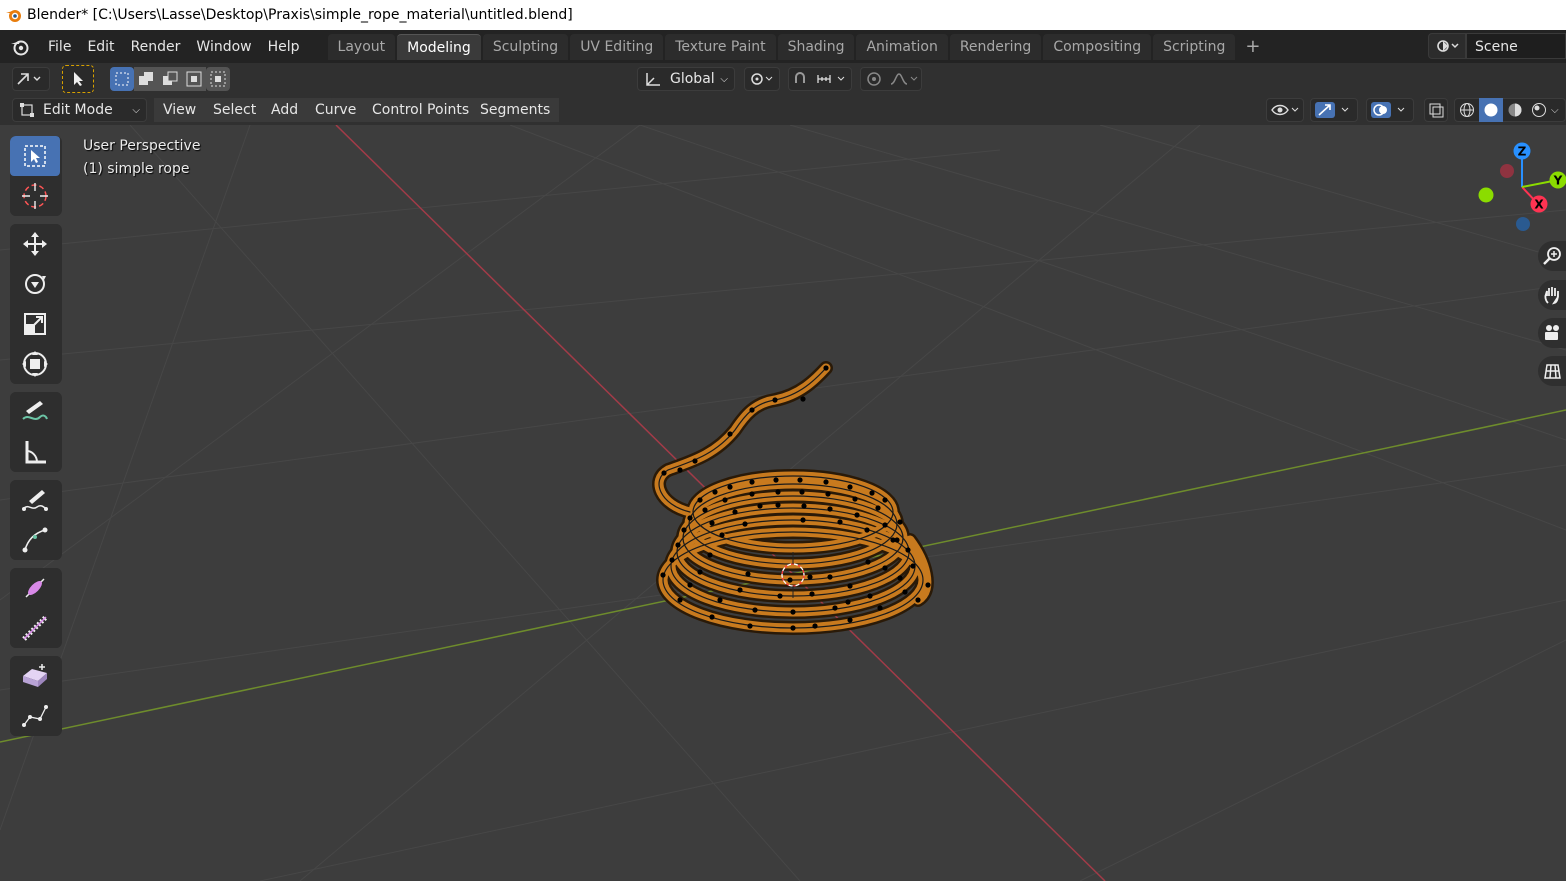  I want to click on viewport-menu-control-points: Control Points, so click(421, 110).